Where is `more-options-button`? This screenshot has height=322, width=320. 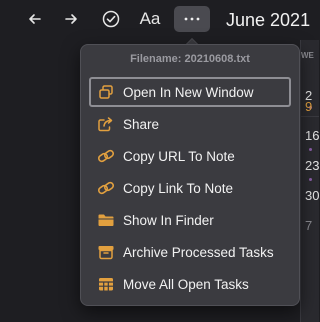 more-options-button is located at coordinates (192, 19).